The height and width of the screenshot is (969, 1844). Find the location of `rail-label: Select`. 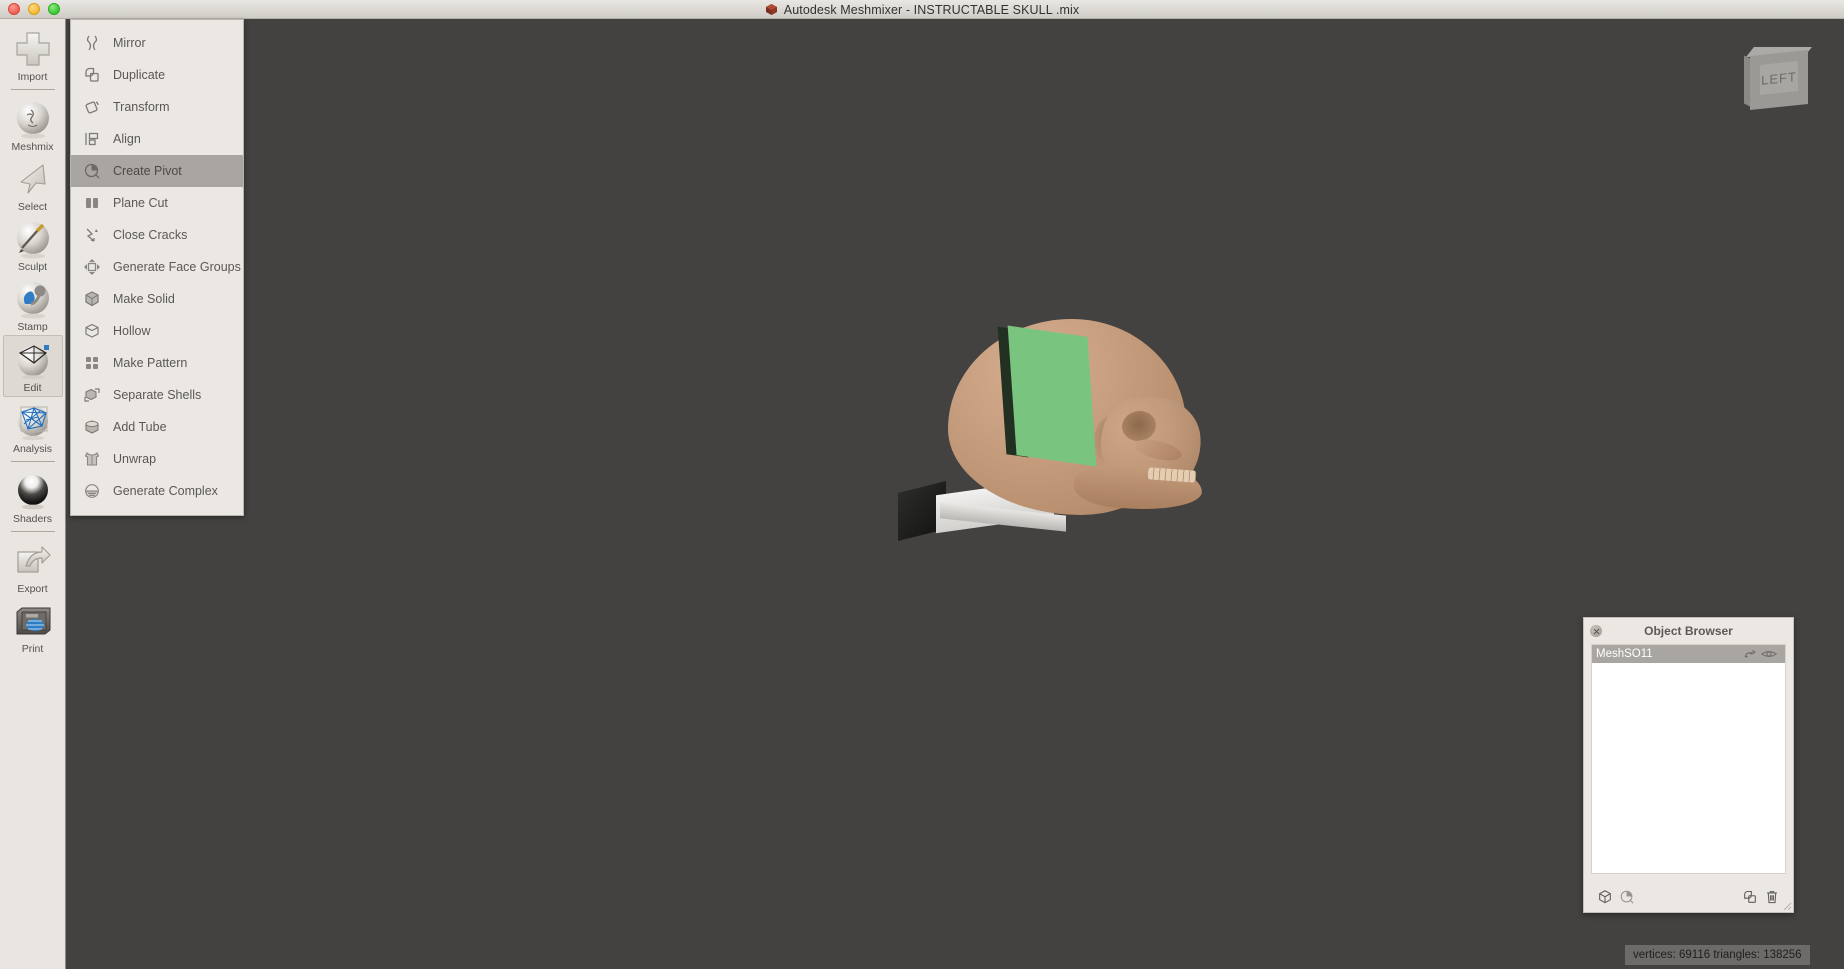

rail-label: Select is located at coordinates (32, 207).